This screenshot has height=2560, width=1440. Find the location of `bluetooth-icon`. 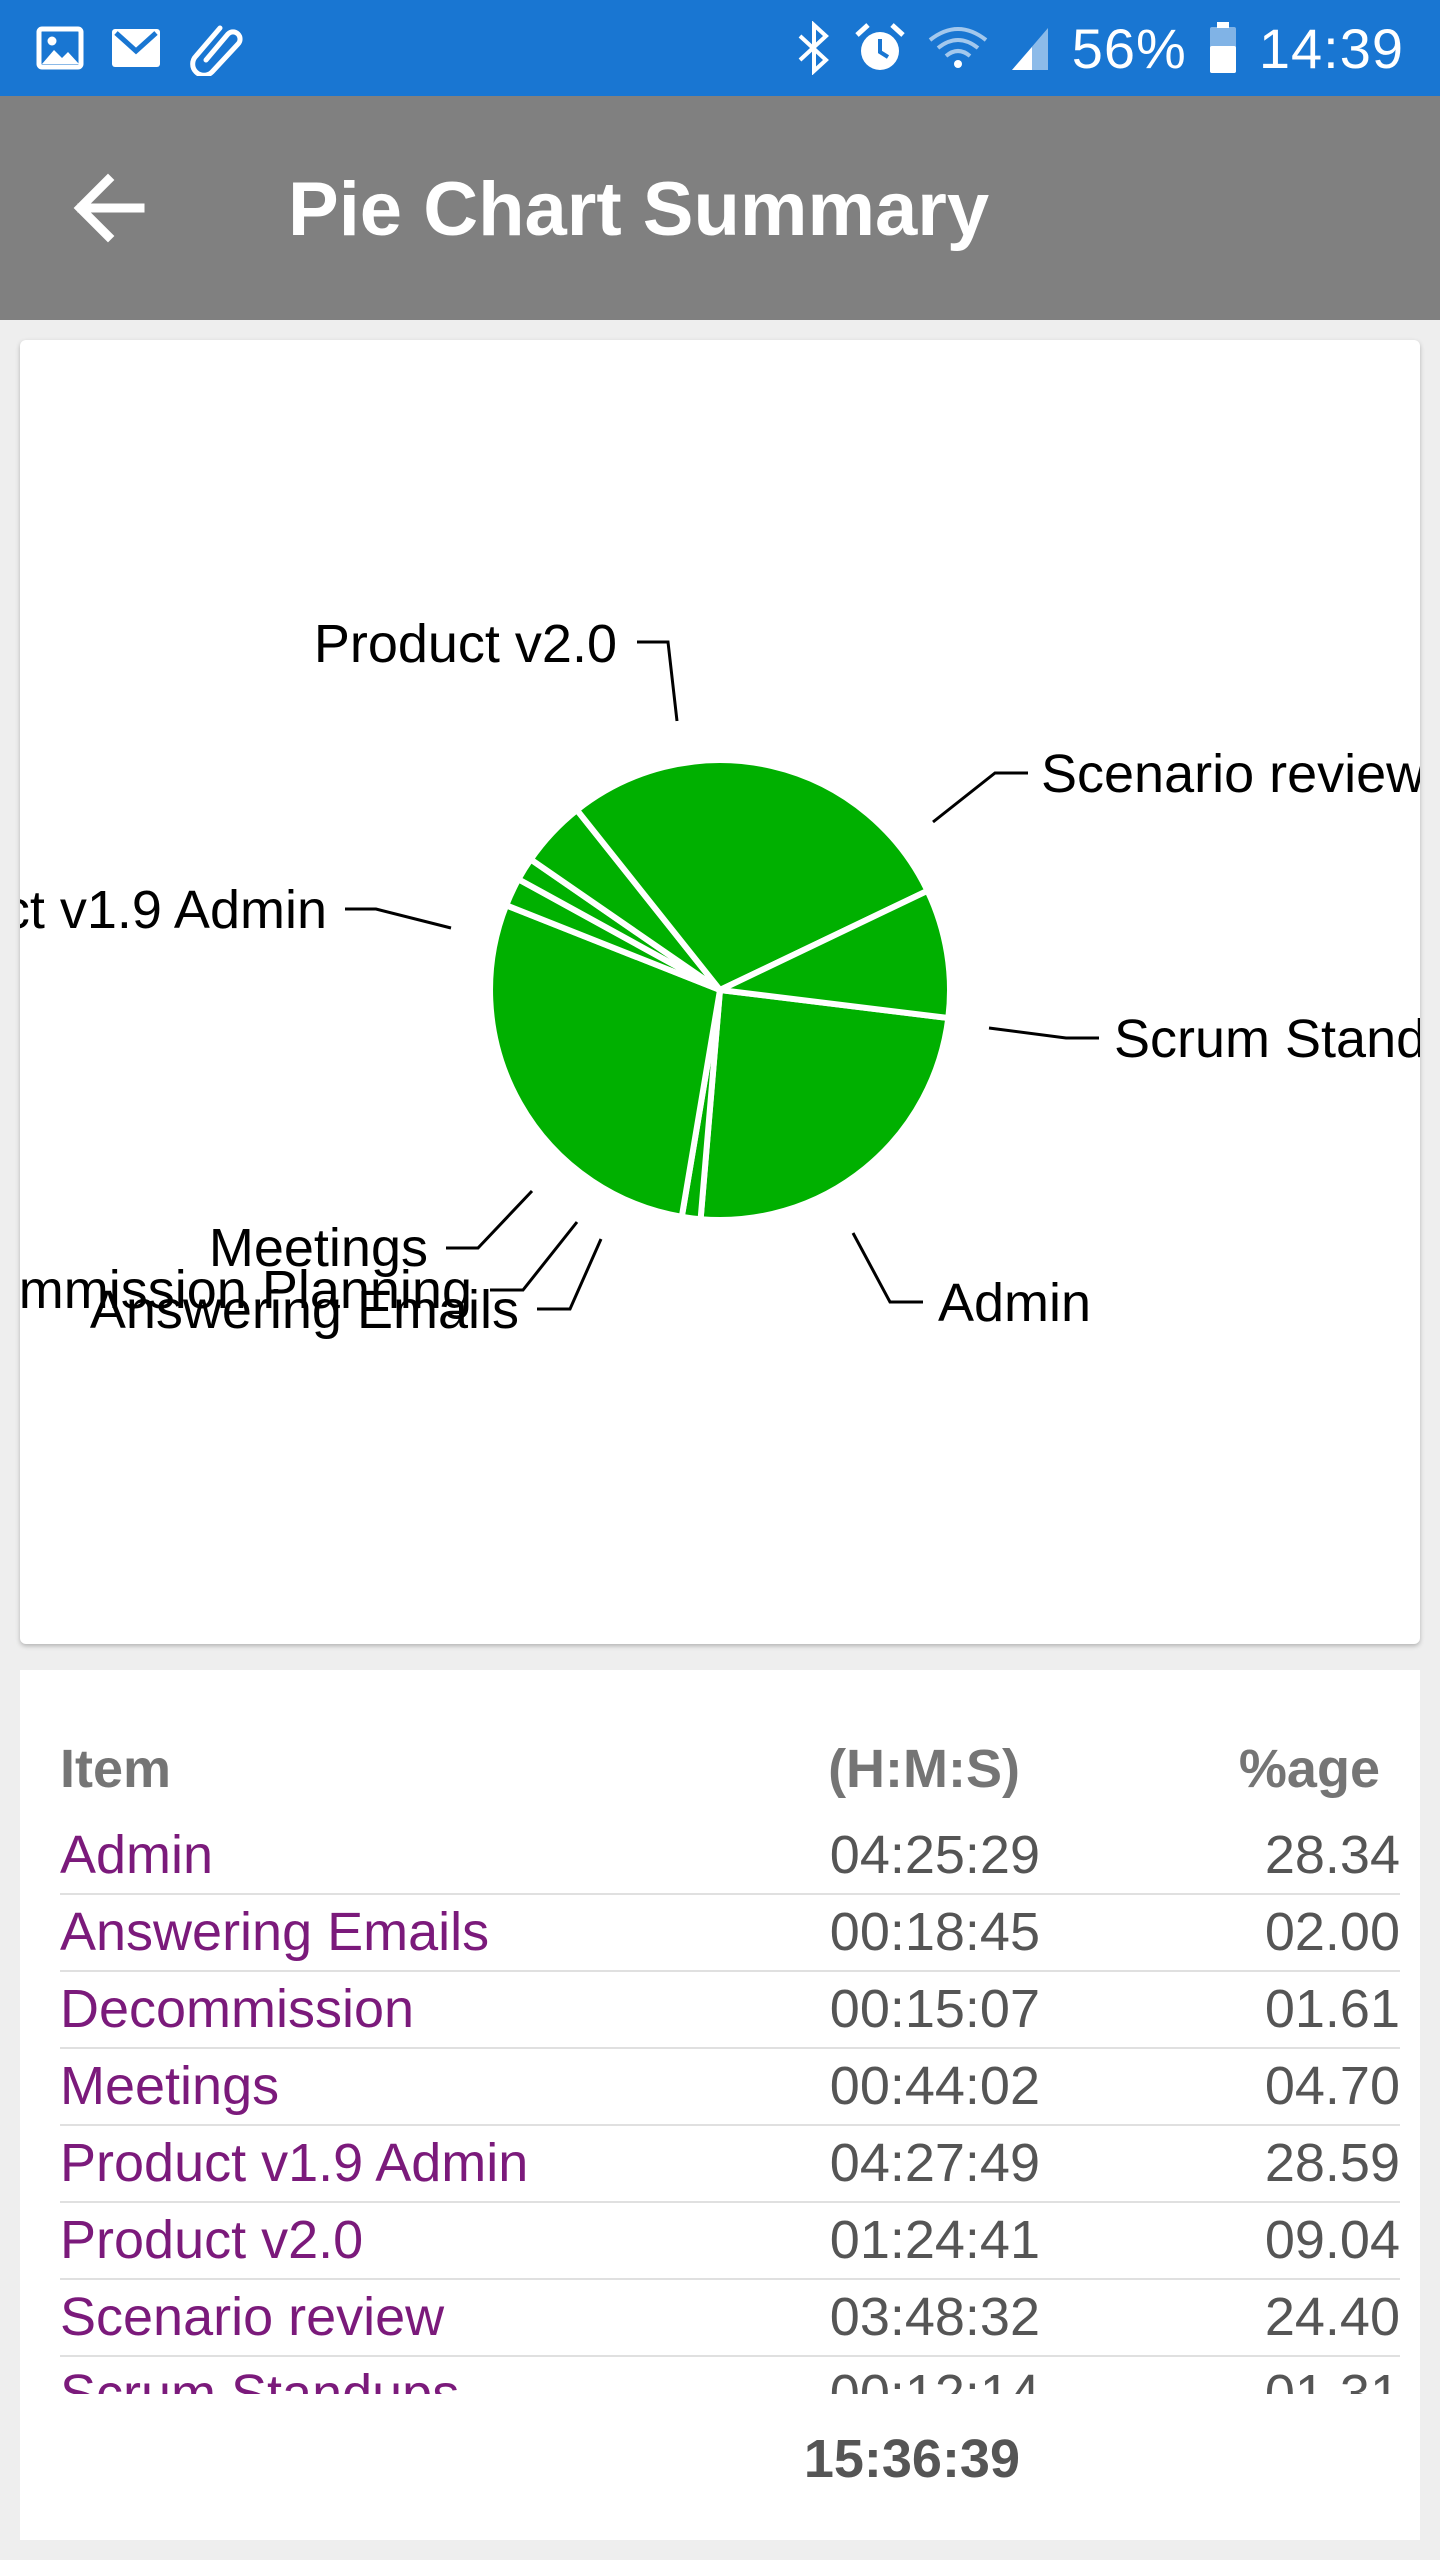

bluetooth-icon is located at coordinates (813, 48).